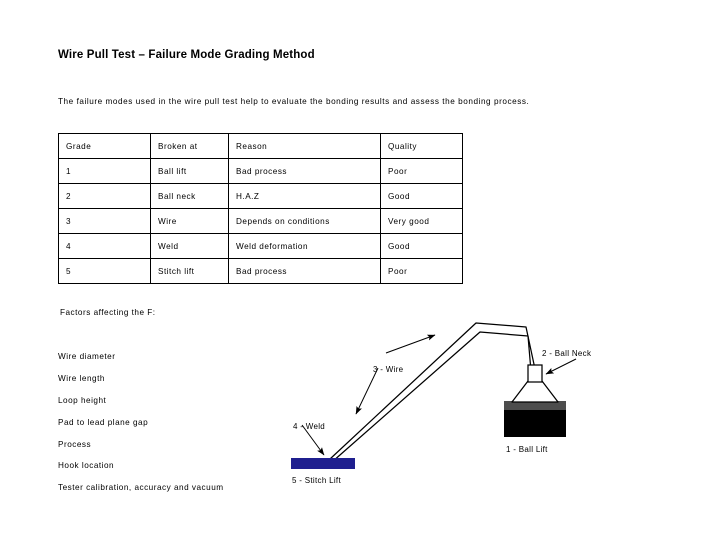 The height and width of the screenshot is (540, 720). I want to click on leader-wire-upper, so click(410, 344).